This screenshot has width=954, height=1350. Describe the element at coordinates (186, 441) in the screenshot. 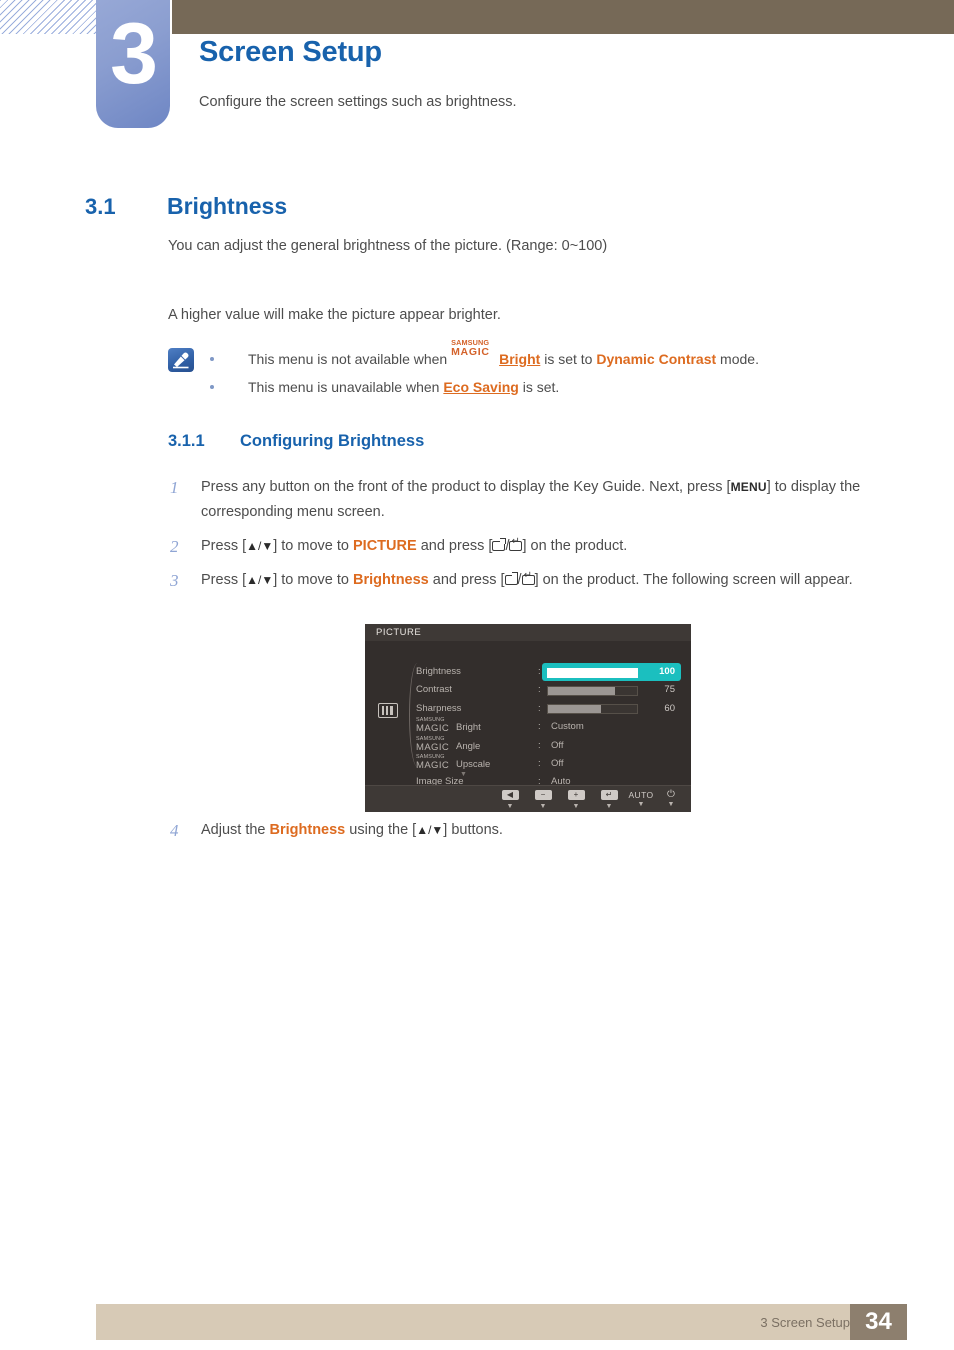

I see `subsection-number: 3.1.1` at that location.